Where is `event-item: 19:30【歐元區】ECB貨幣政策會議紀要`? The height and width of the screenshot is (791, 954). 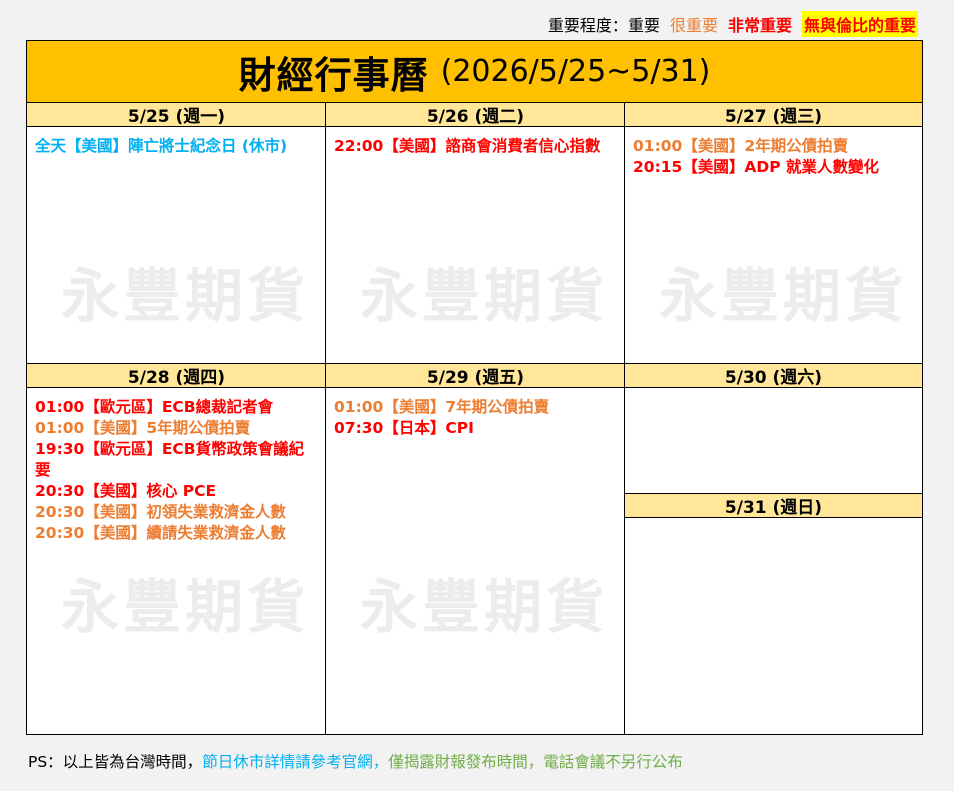
event-item: 19:30【歐元區】ECB貨幣政策會議紀要 is located at coordinates (170, 459).